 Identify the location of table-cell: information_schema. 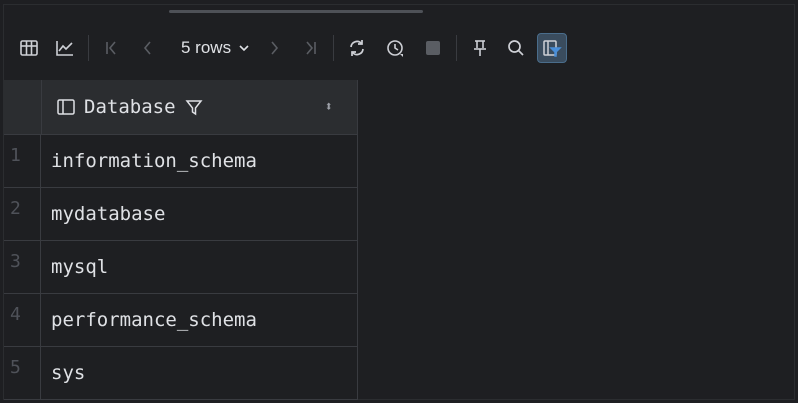
(199, 161).